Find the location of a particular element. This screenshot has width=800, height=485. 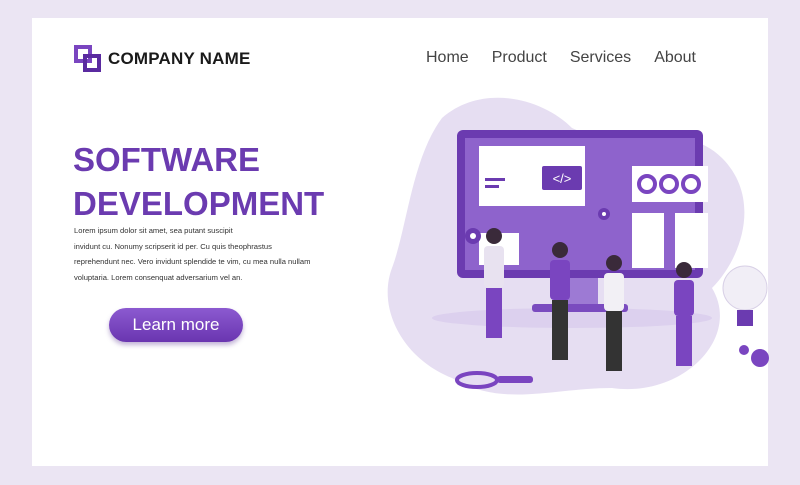

logo: COMPANY NAME is located at coordinates (162, 59).